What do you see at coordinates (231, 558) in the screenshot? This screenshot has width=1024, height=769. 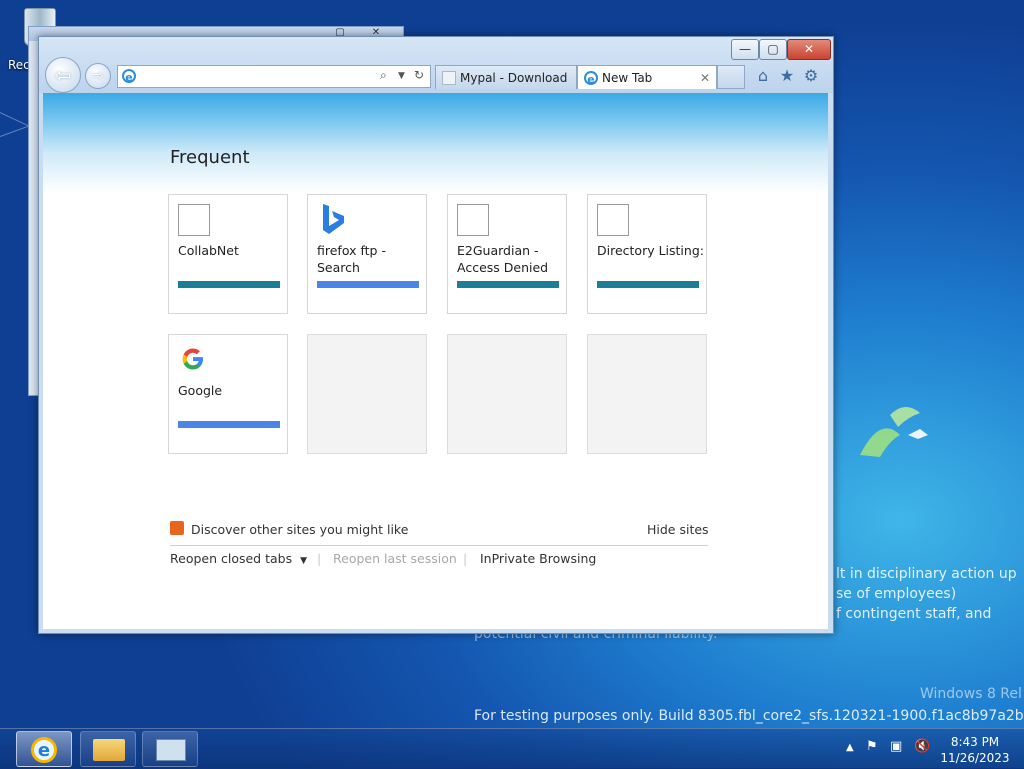 I see `reopen-closed-tabs-label: Reopen closed tabs` at bounding box center [231, 558].